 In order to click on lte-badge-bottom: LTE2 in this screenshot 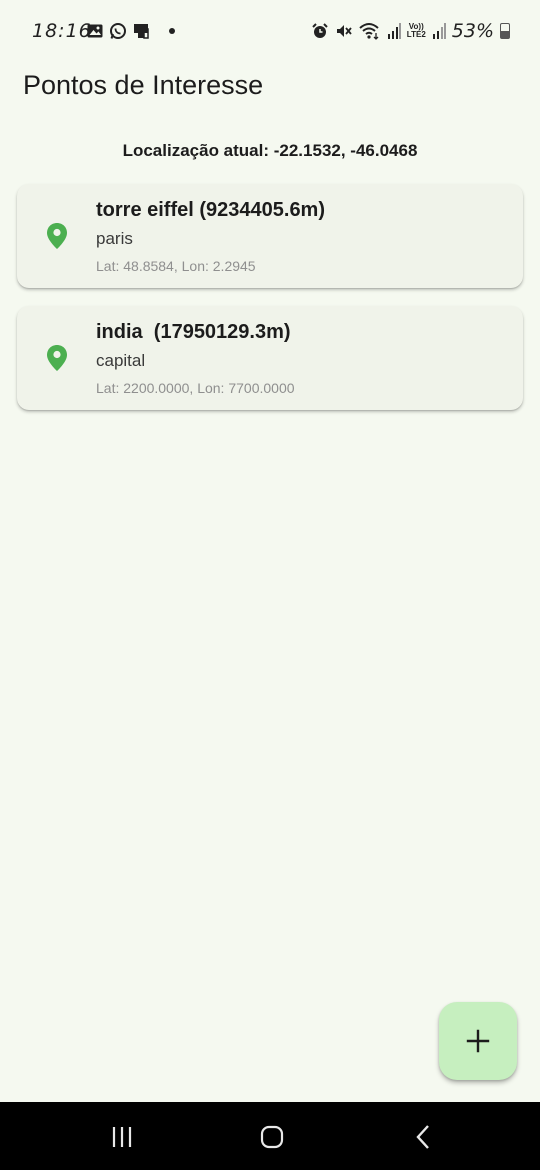, I will do `click(416, 34)`.